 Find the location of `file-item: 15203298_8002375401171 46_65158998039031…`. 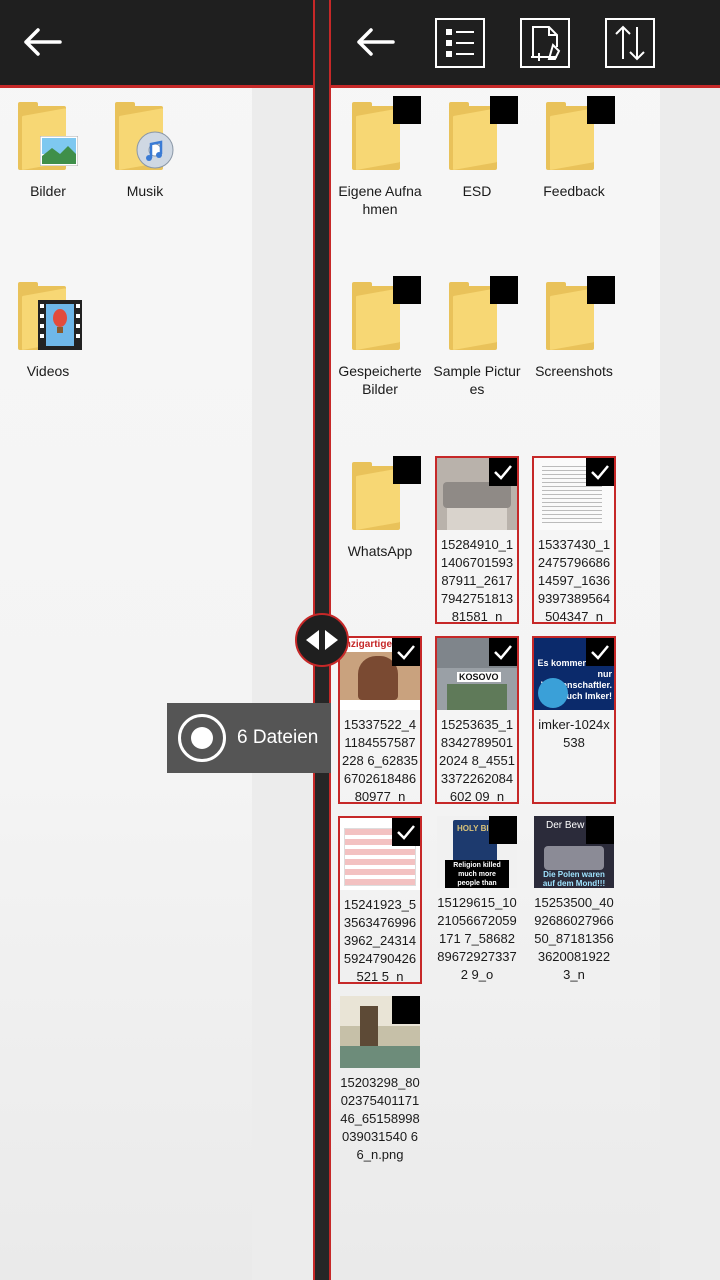

file-item: 15203298_8002375401171 46_65158998039031… is located at coordinates (380, 1080).